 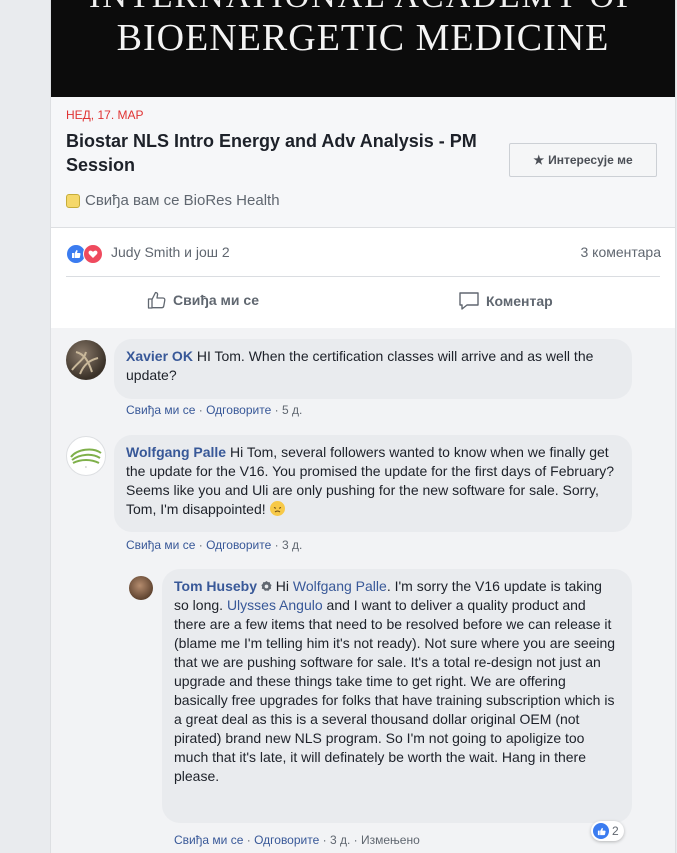 I want to click on like-reaction-icon, so click(x=601, y=831).